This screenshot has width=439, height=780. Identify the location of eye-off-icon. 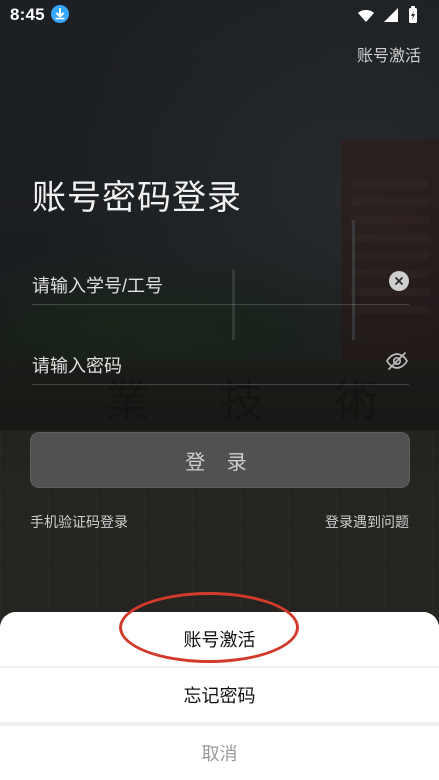
(397, 361).